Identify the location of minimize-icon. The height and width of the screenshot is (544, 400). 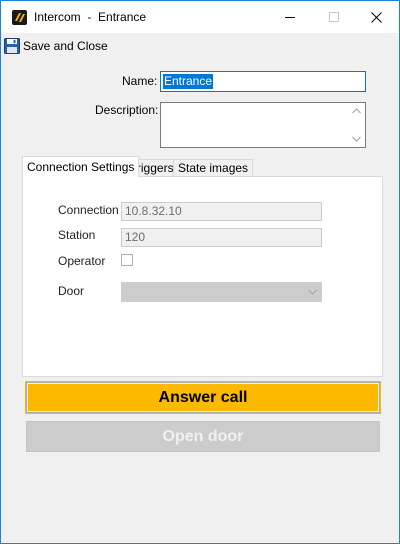
(290, 17).